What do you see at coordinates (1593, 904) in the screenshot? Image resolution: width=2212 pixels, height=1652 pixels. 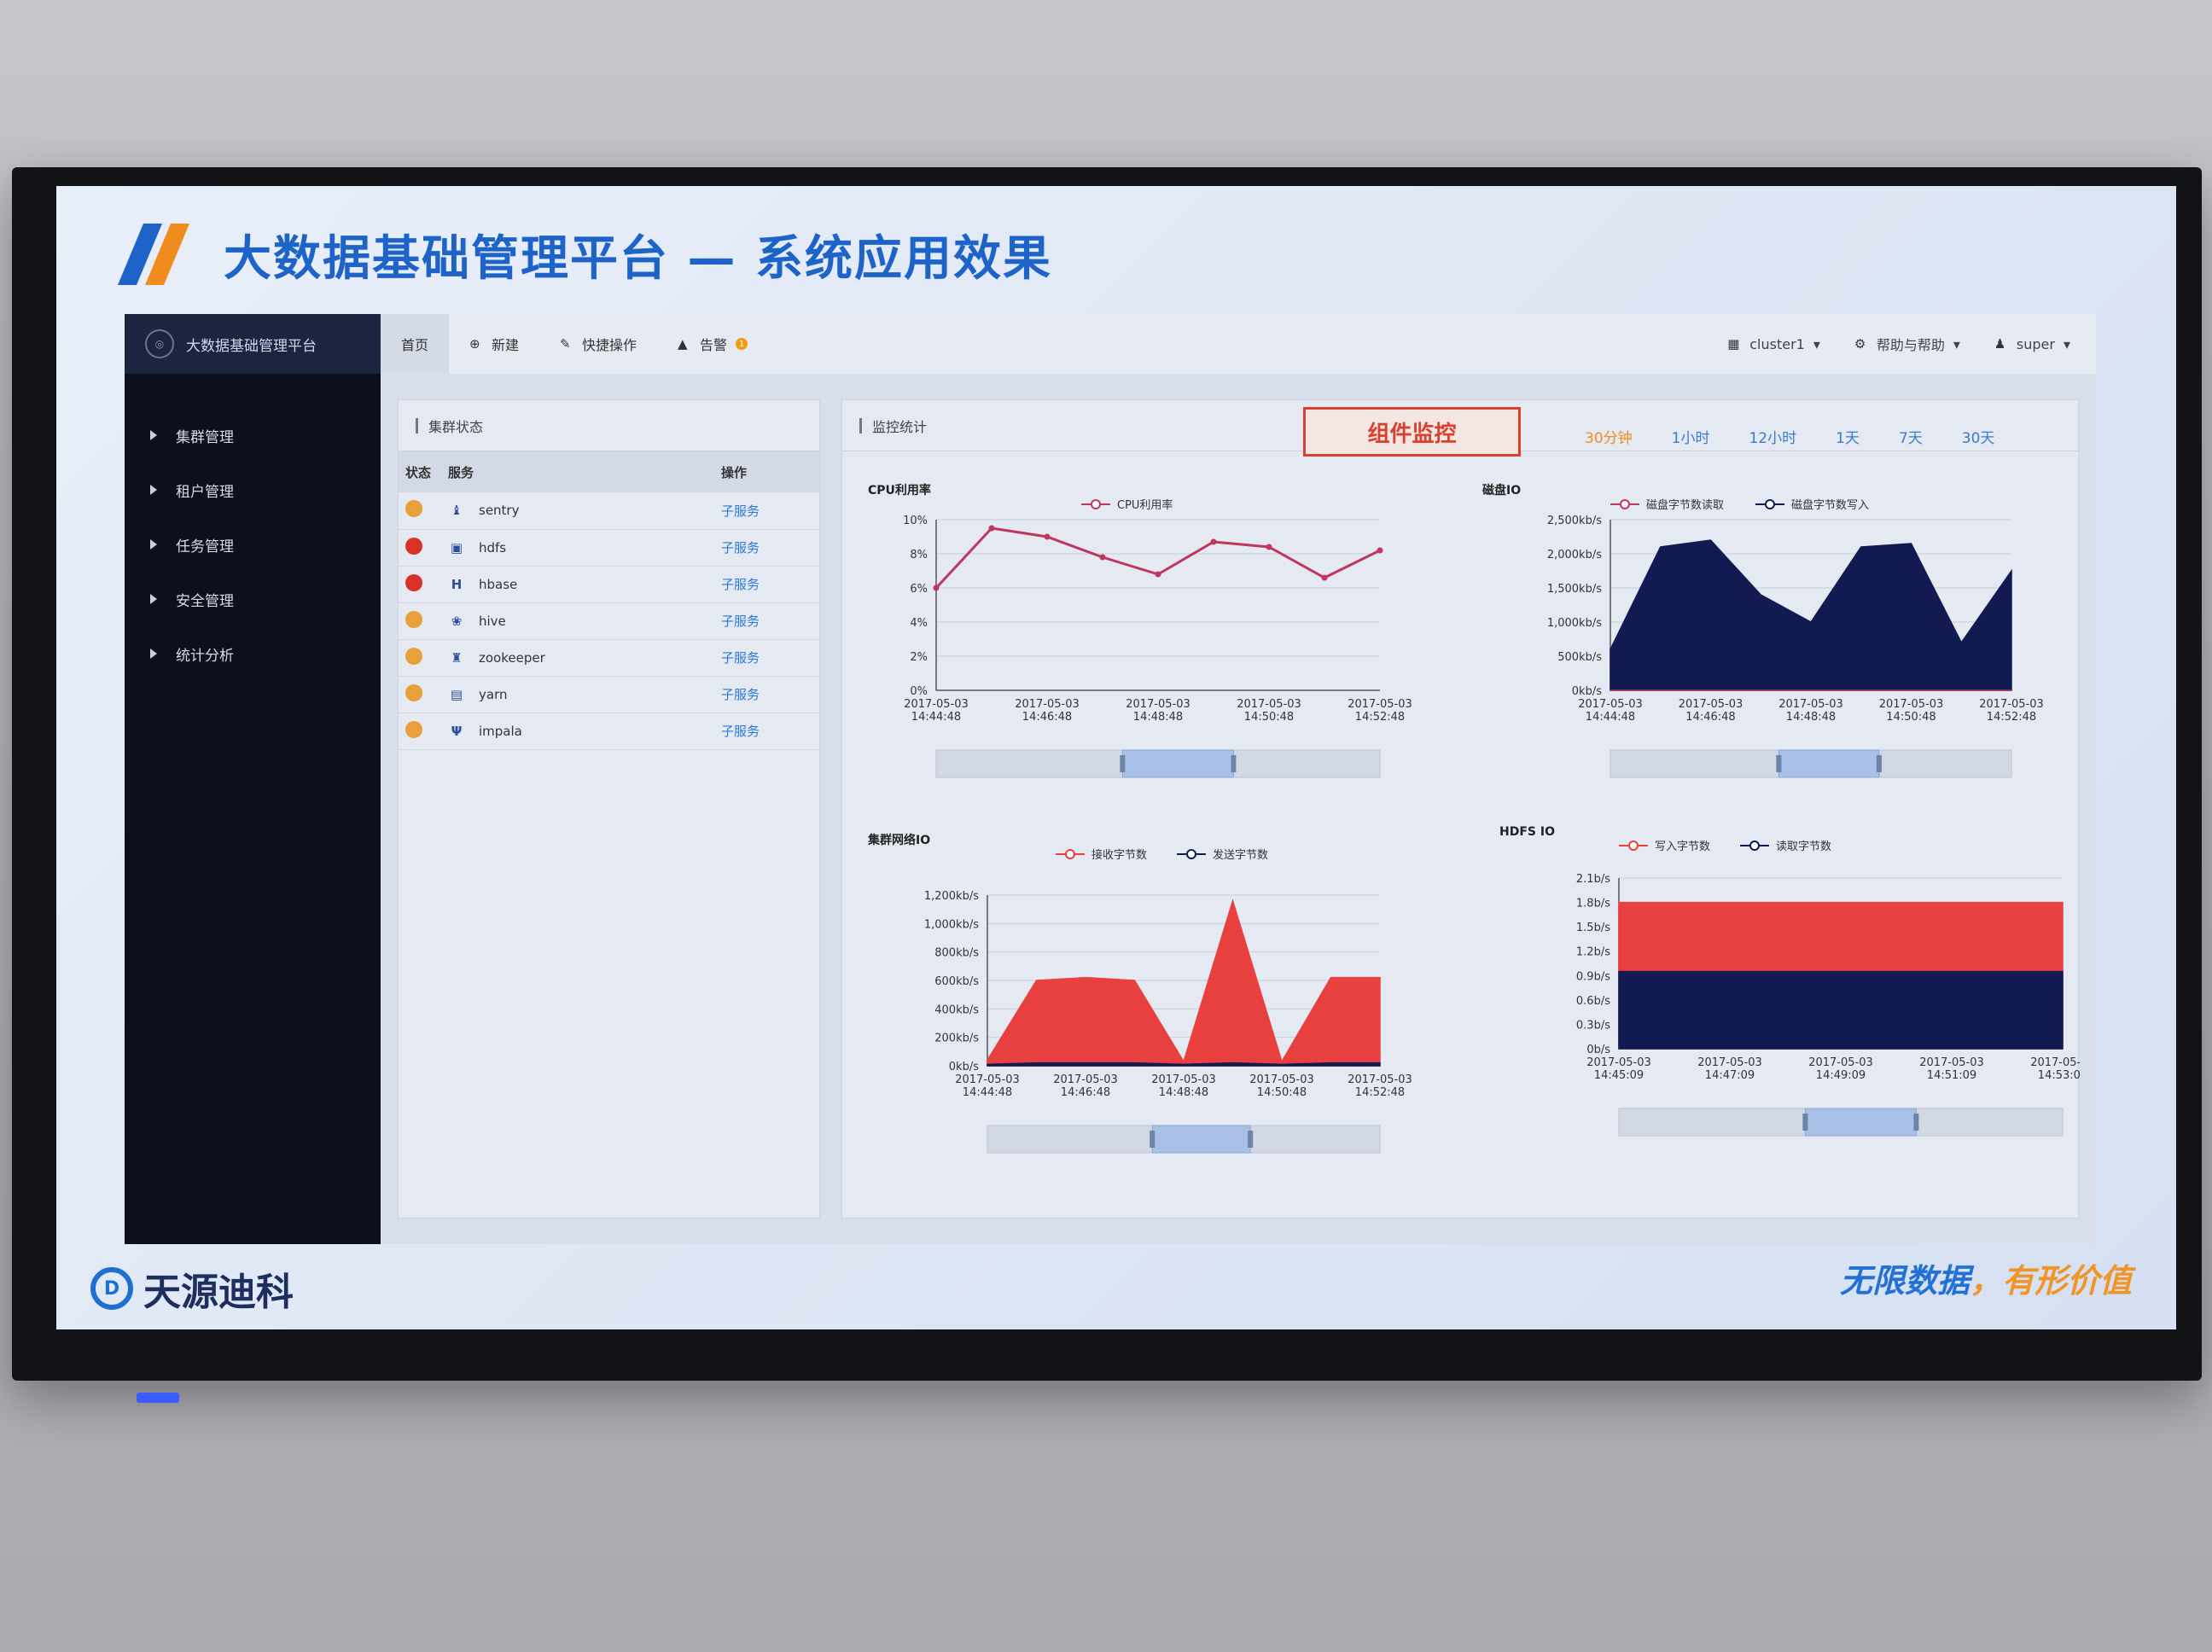 I see `y-tick-label: 1.8b/s` at bounding box center [1593, 904].